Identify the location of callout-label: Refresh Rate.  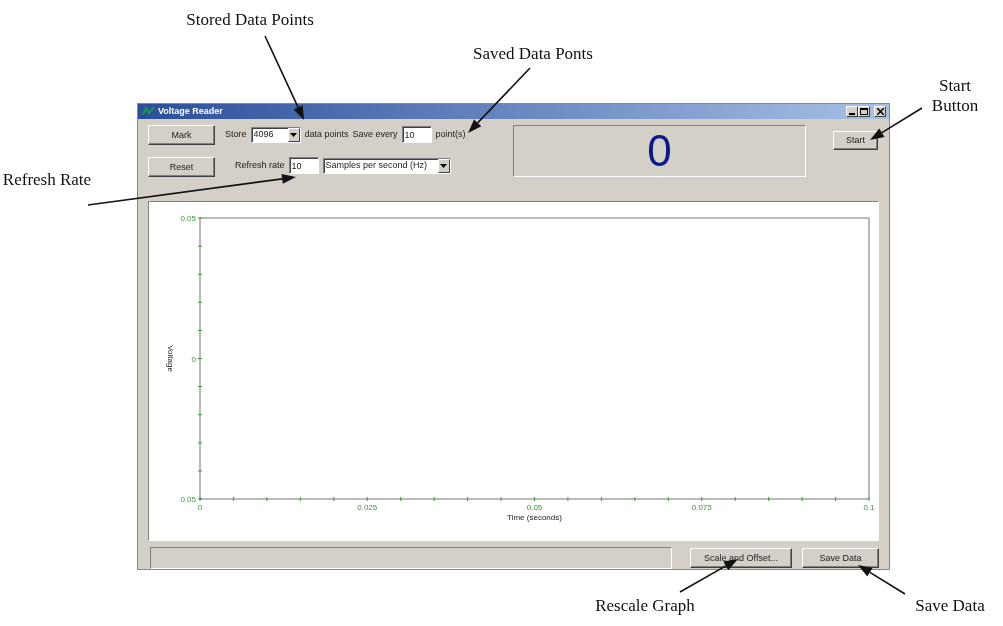
(47, 180).